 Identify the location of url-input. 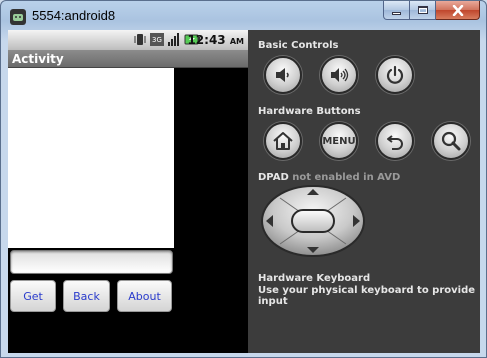
(91, 262).